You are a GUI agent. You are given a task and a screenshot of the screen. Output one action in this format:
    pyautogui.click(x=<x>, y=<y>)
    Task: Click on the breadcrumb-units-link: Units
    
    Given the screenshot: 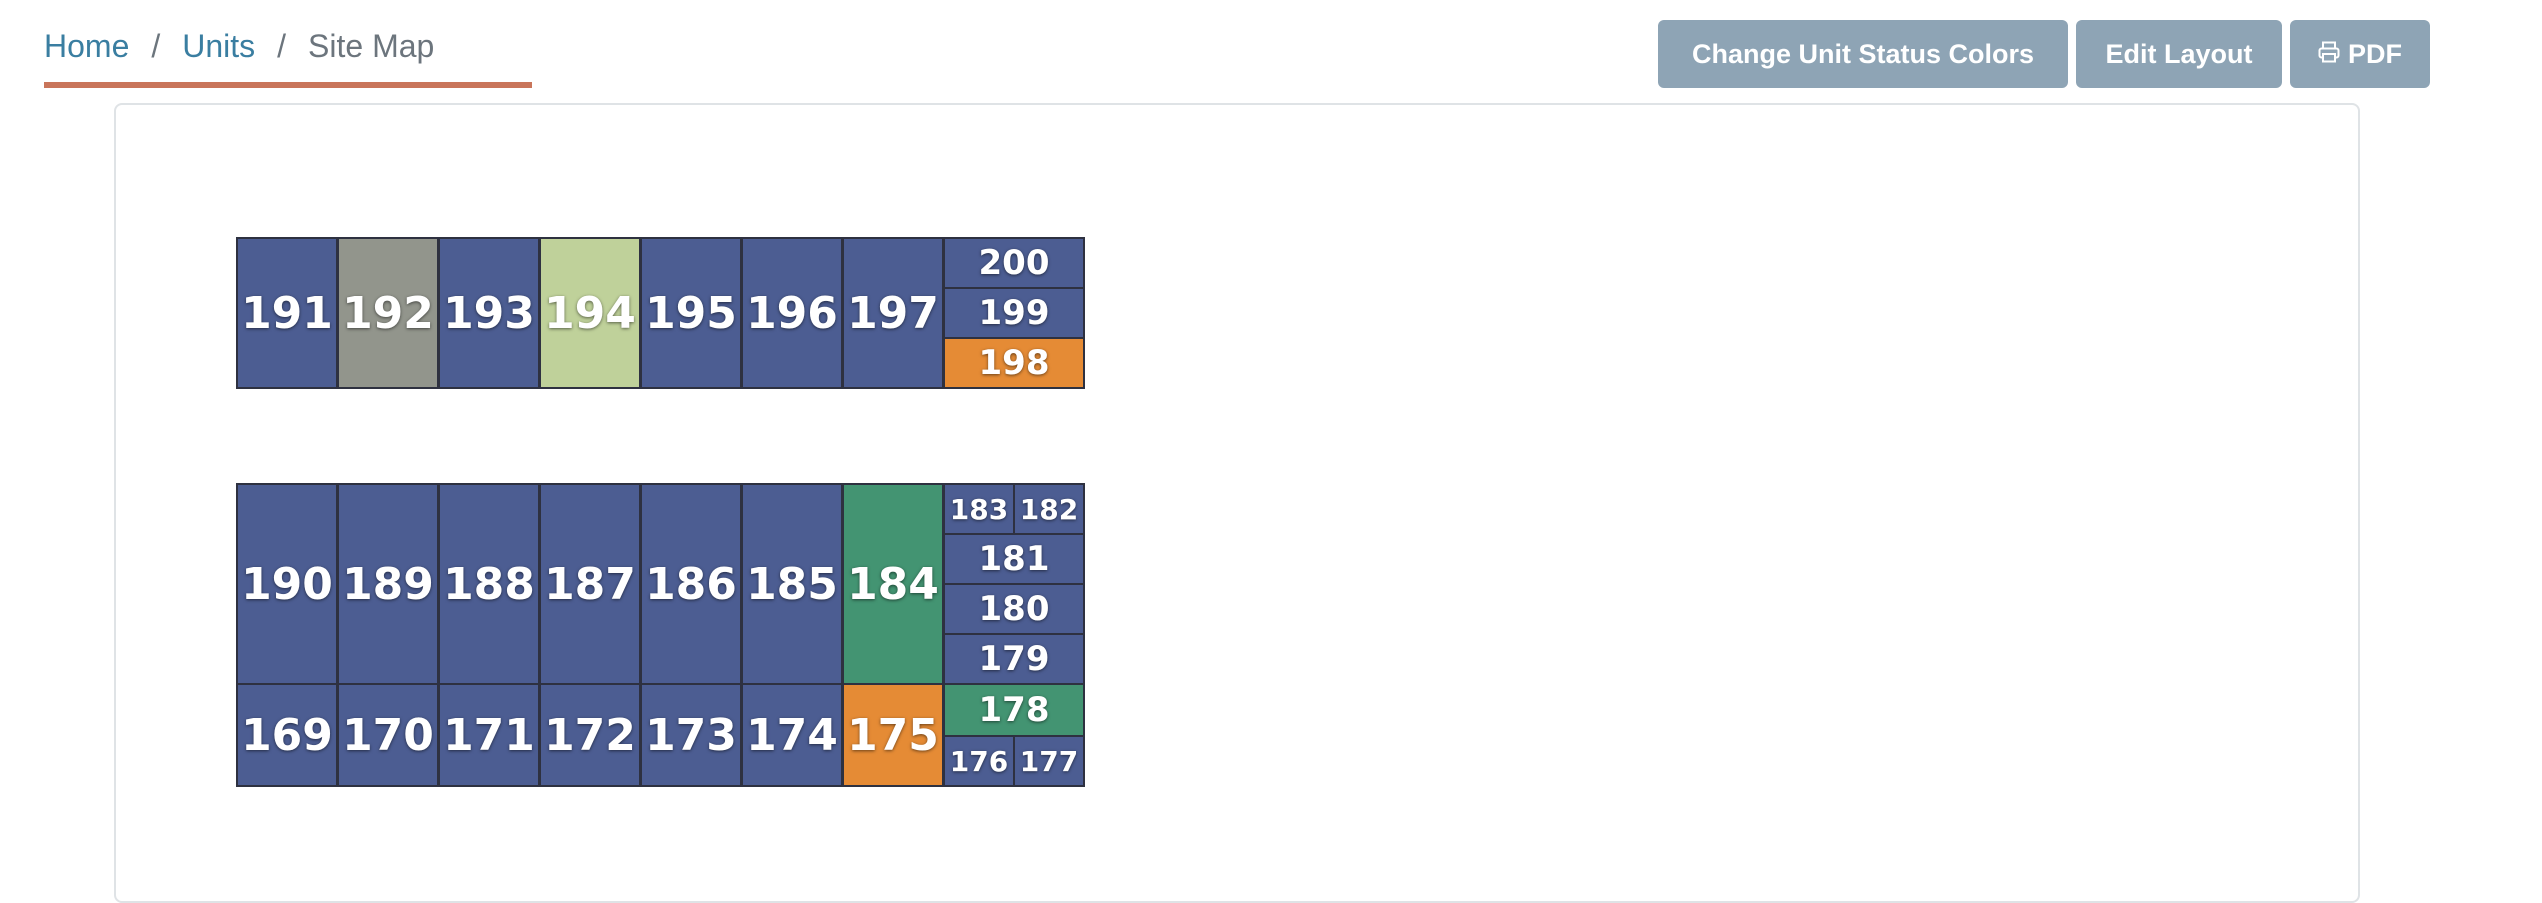 What is the action you would take?
    pyautogui.click(x=218, y=46)
    